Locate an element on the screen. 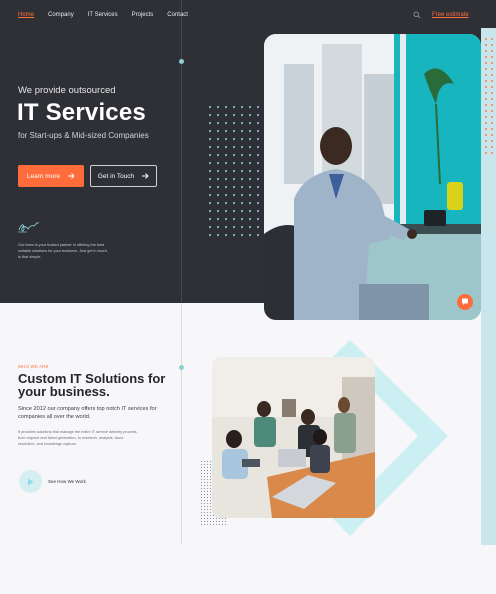 This screenshot has height=594, width=496. learn-more-button: Learn more is located at coordinates (51, 176).